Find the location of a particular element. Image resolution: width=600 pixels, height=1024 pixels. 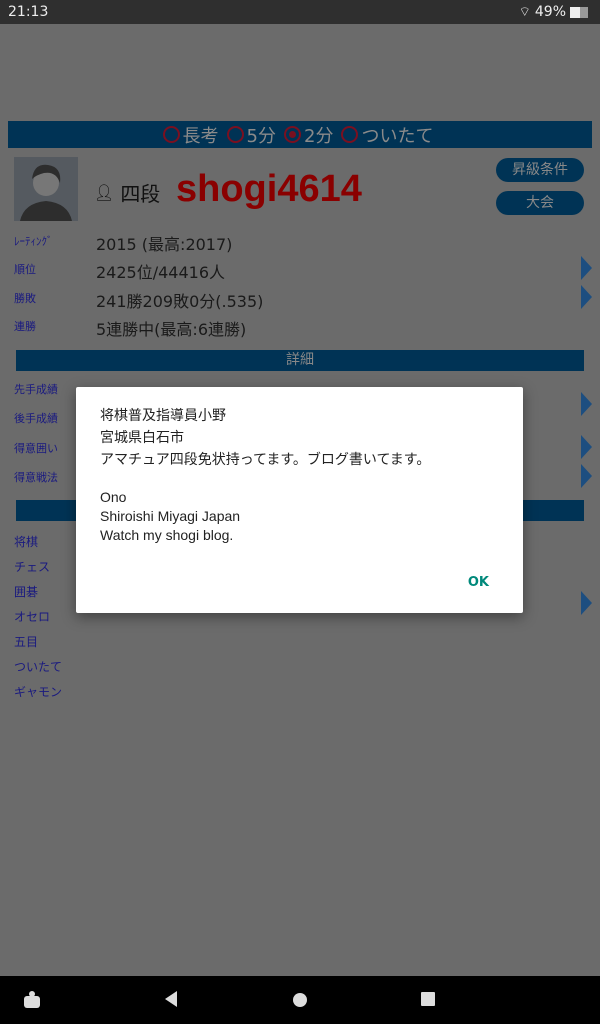

battery-icon is located at coordinates (580, 12).